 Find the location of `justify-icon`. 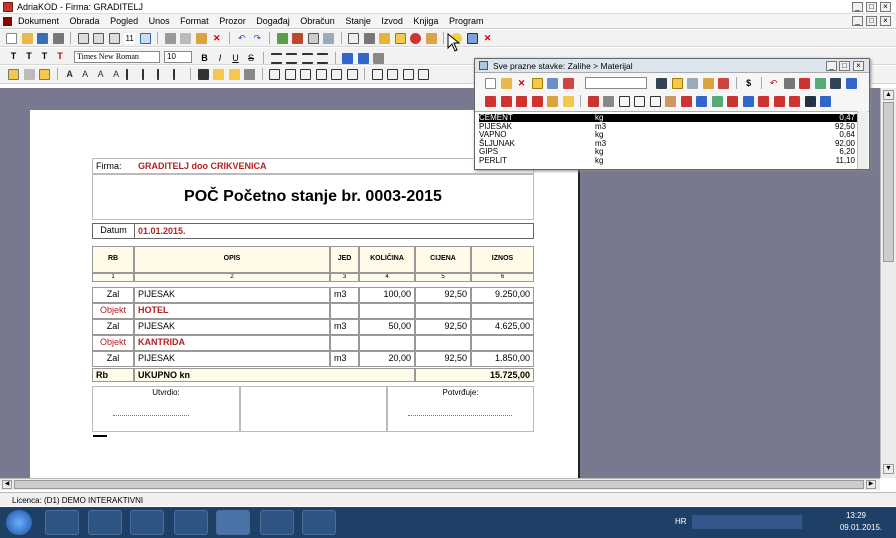

justify-icon is located at coordinates (323, 58).